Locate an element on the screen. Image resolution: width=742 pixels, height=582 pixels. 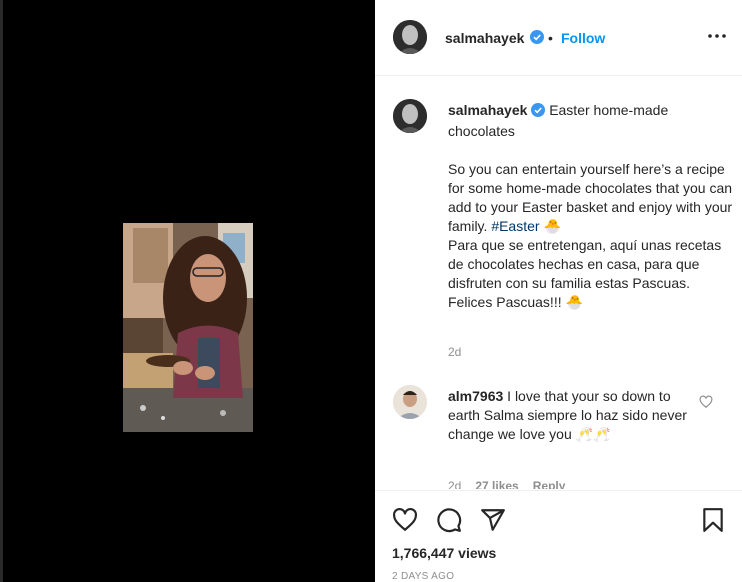
video-frame is located at coordinates (188, 327).